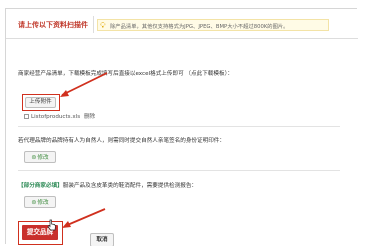 The image size is (367, 246). Describe the element at coordinates (121, 141) in the screenshot. I see `owner-id-label: 若代理品牌的品牌持有人为自然人，则需同时提交自然人亲笔签名的身份证明印件：` at that location.